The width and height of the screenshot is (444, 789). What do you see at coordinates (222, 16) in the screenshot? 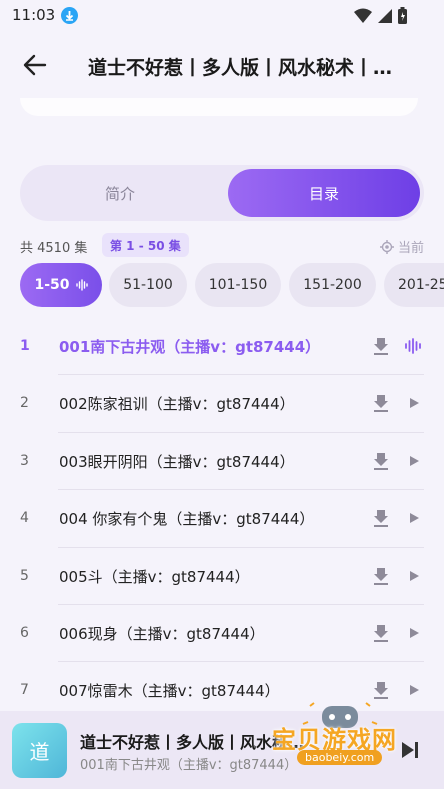
I see `status-bar: 11:03` at bounding box center [222, 16].